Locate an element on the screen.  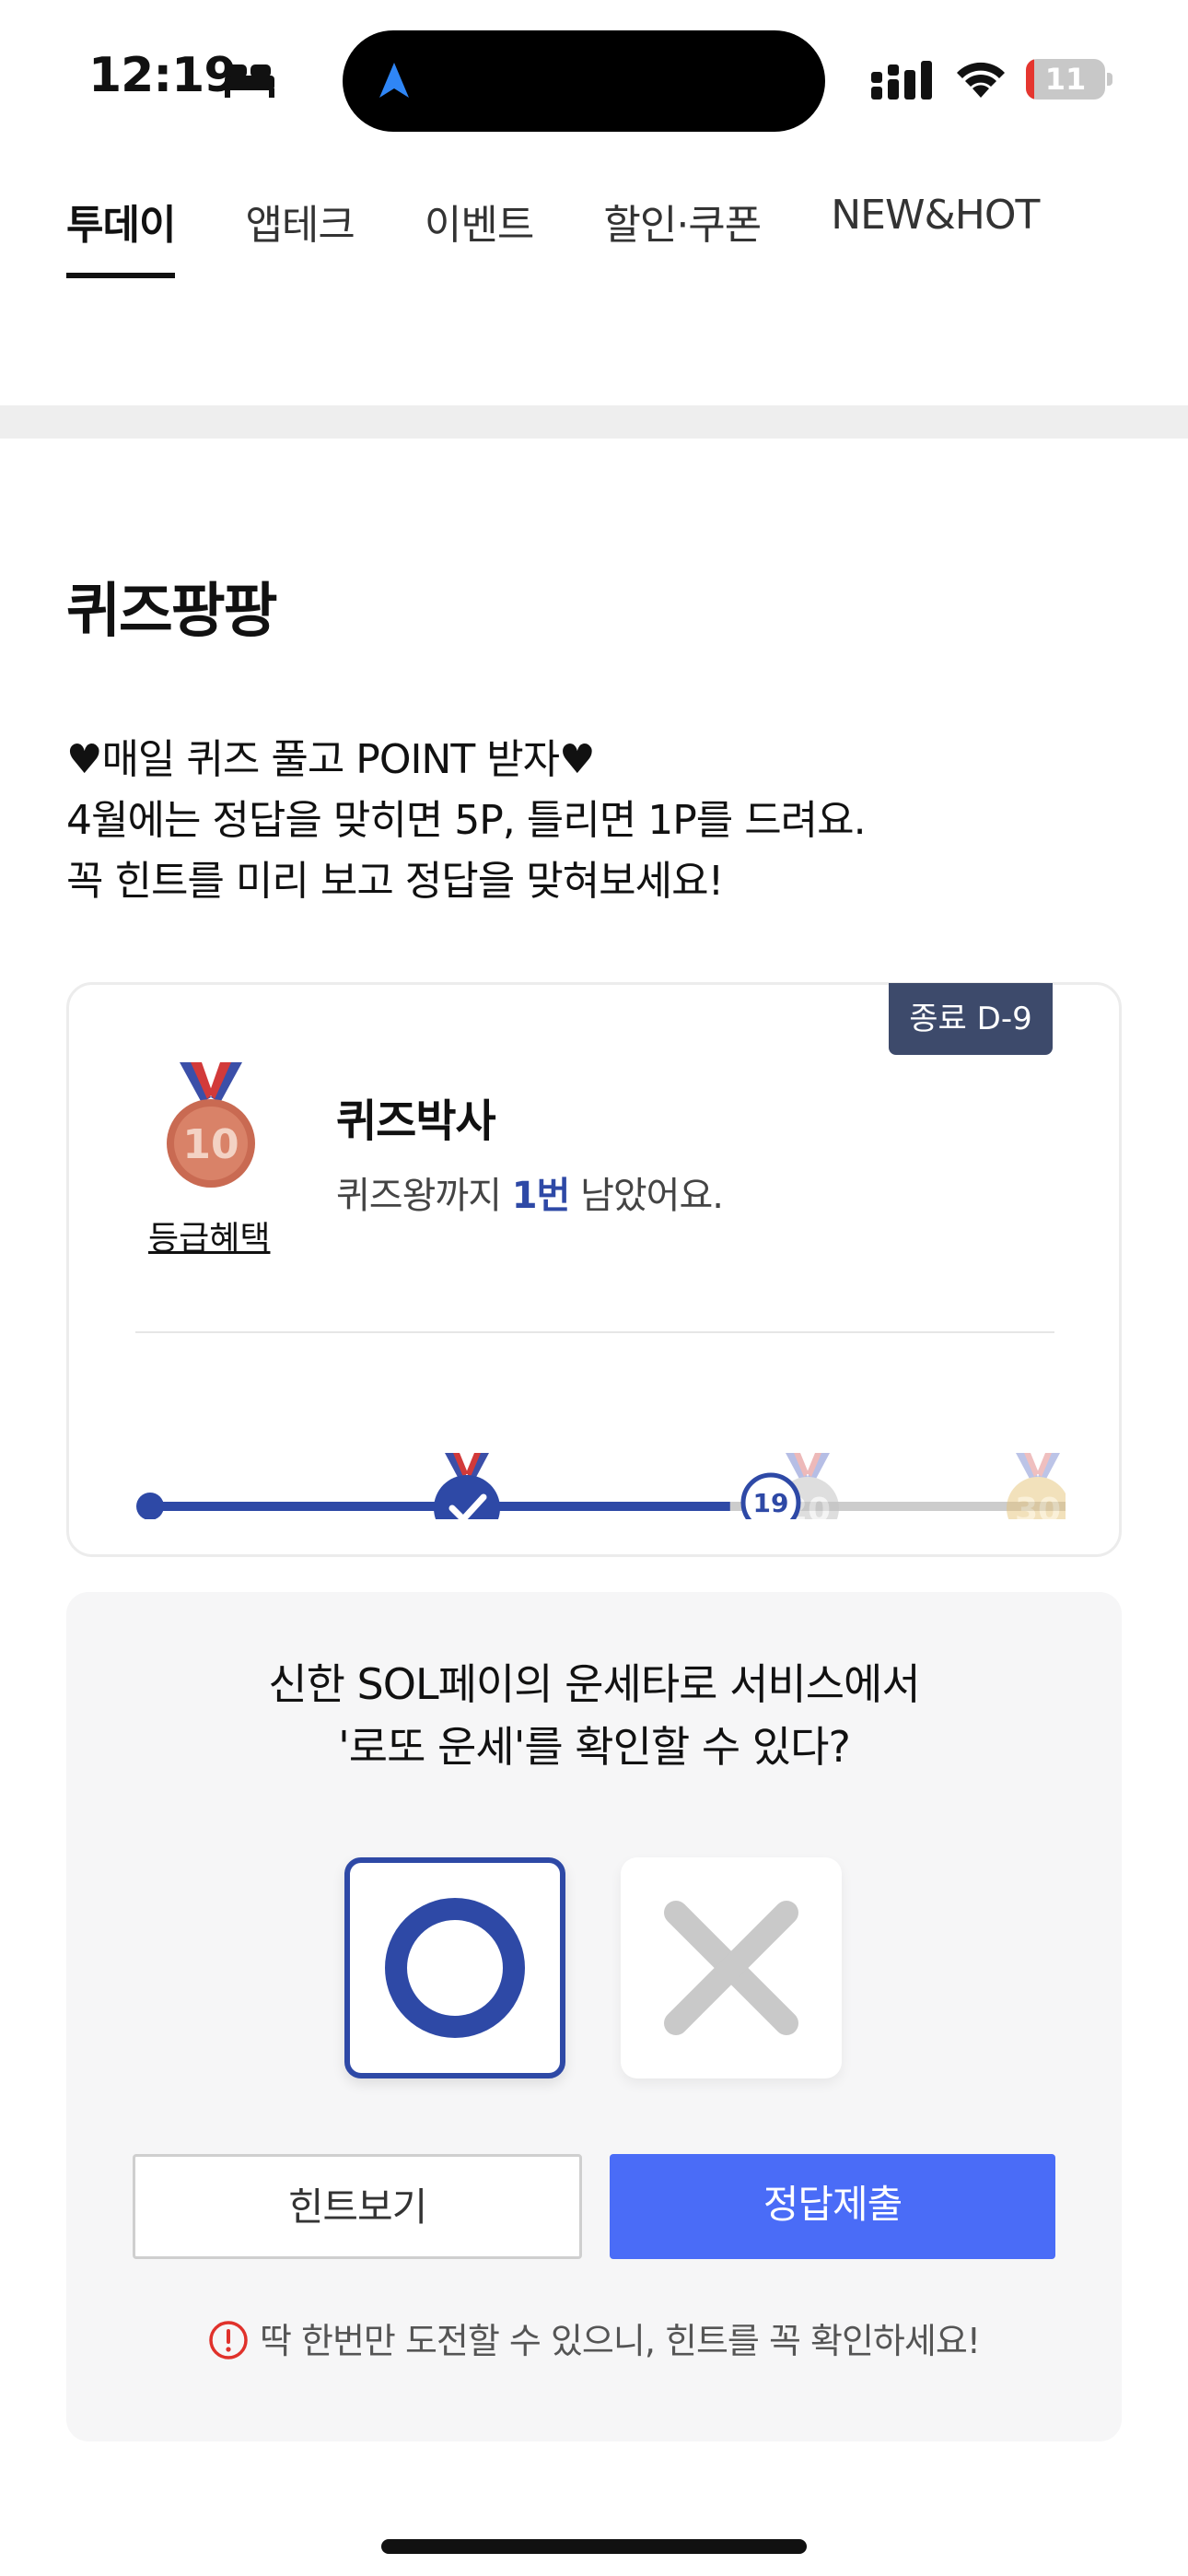
notice: 딱 한번만 도전할 수 있으니, 힌트를 꼭 확인하세요! is located at coordinates (594, 2338).